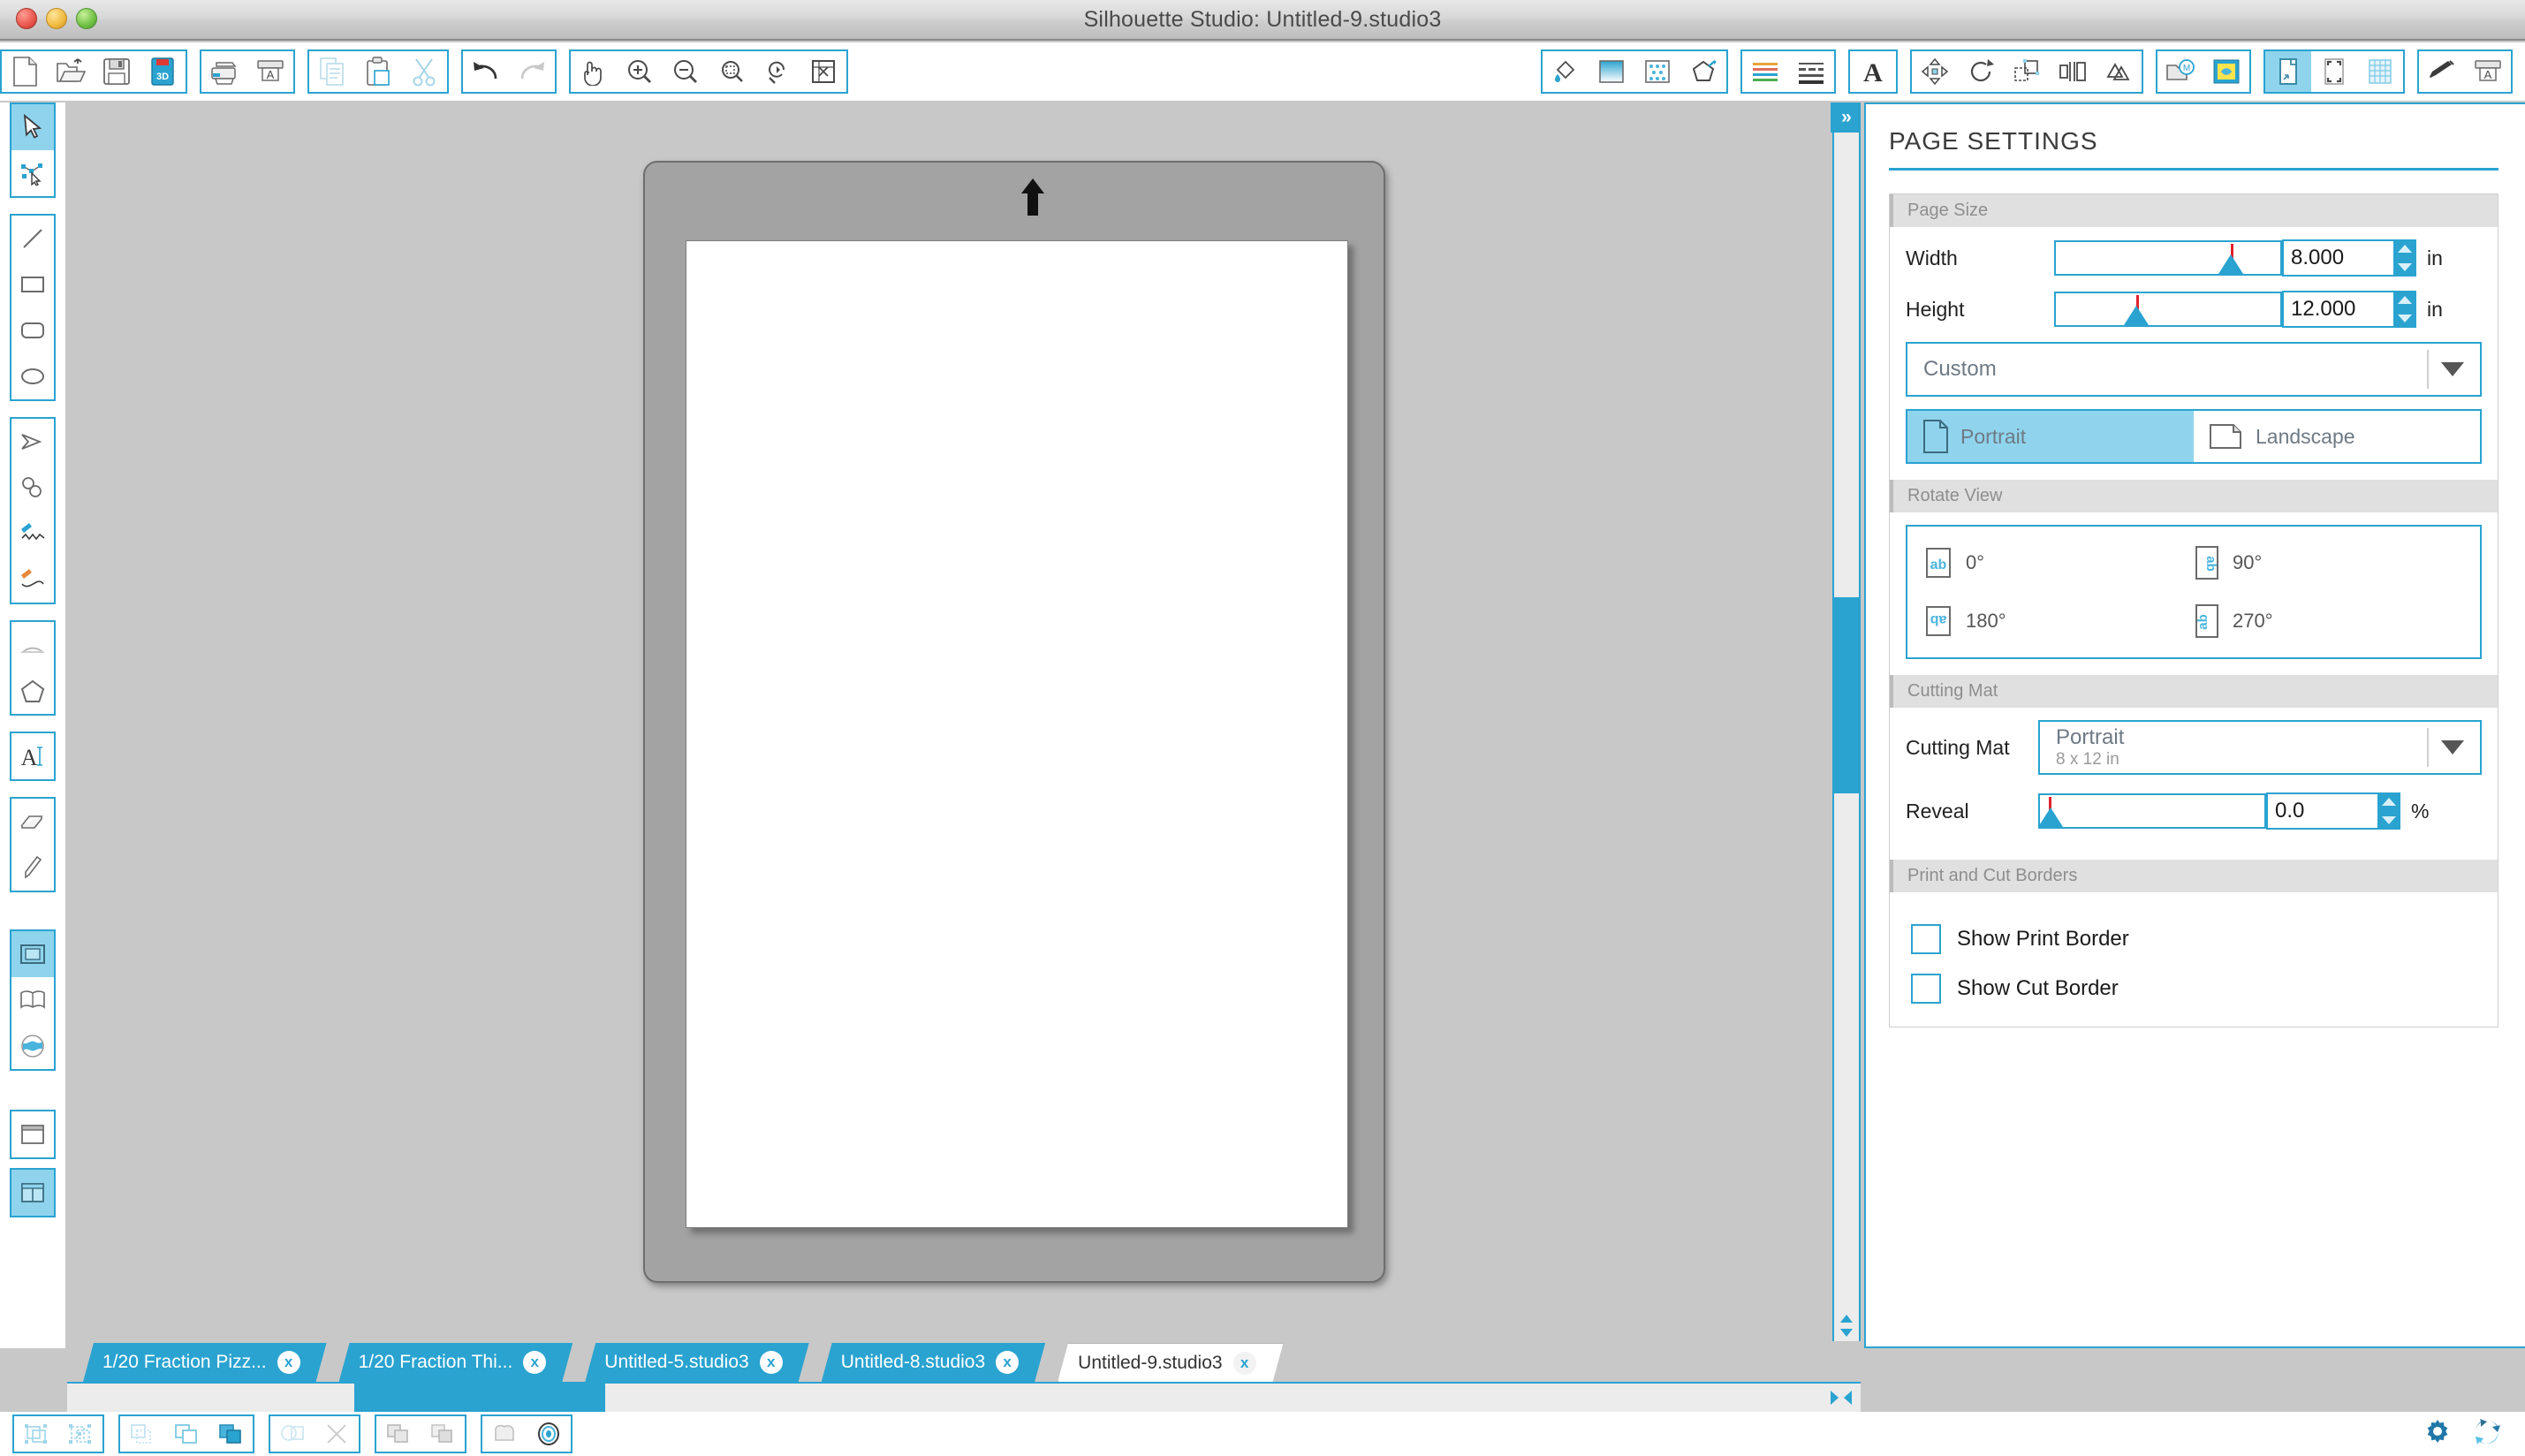 The image size is (2525, 1456). Describe the element at coordinates (2338, 309) in the screenshot. I see `height-input: 12.000` at that location.